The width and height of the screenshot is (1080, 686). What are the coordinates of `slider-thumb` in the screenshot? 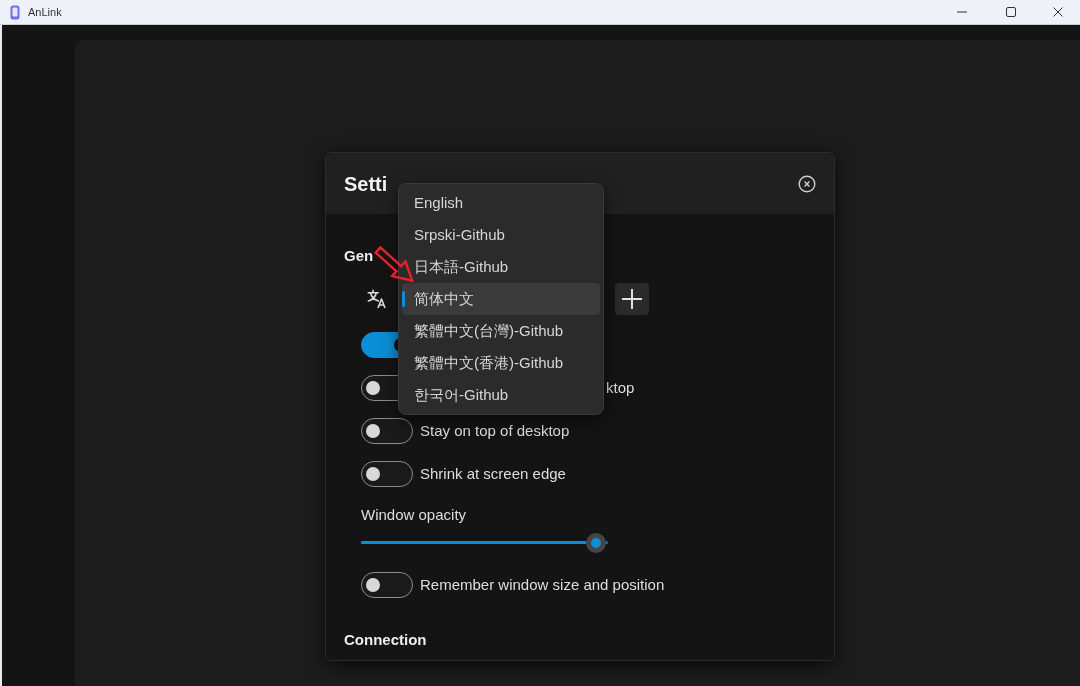 It's located at (595, 542).